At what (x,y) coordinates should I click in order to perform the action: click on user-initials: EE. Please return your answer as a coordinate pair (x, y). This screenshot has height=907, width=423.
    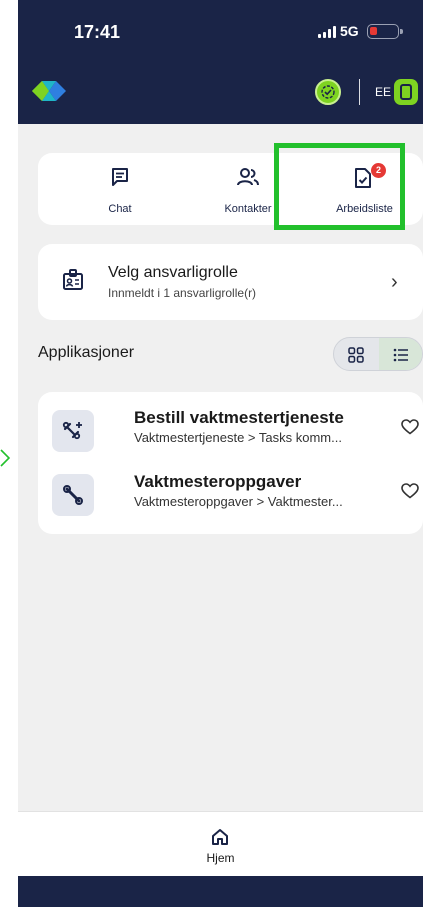
    Looking at the image, I should click on (383, 92).